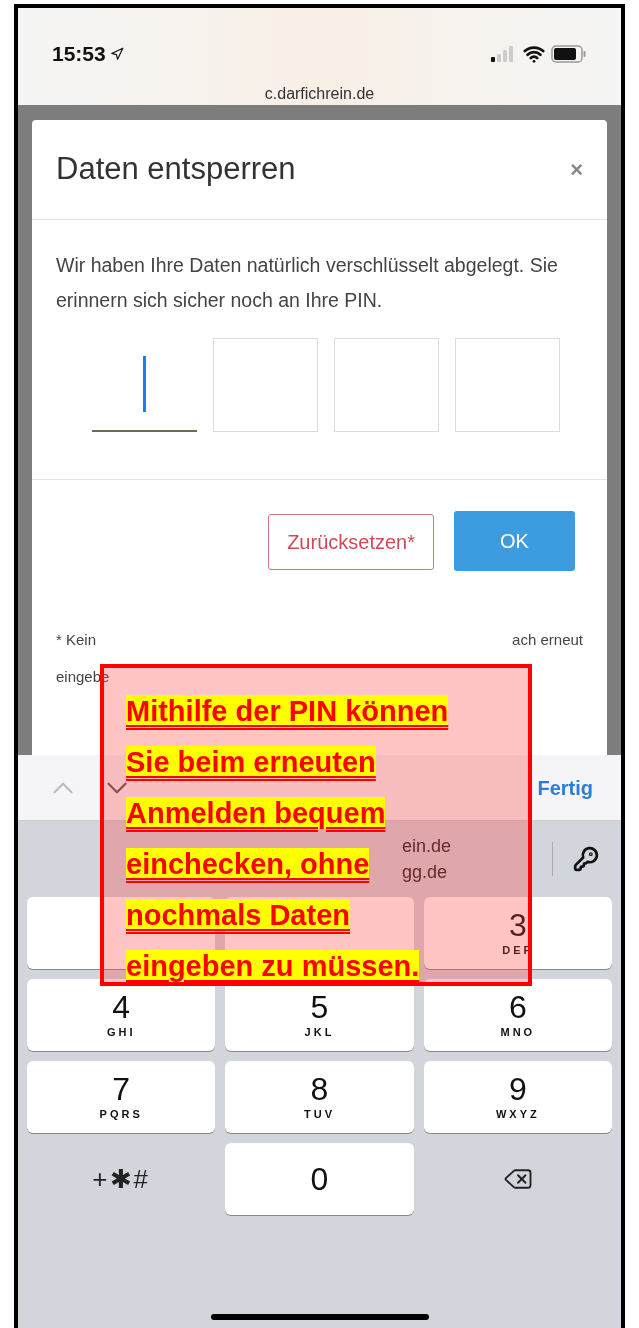 This screenshot has width=639, height=1328. What do you see at coordinates (176, 169) in the screenshot?
I see `dialog-title: Daten entsperren` at bounding box center [176, 169].